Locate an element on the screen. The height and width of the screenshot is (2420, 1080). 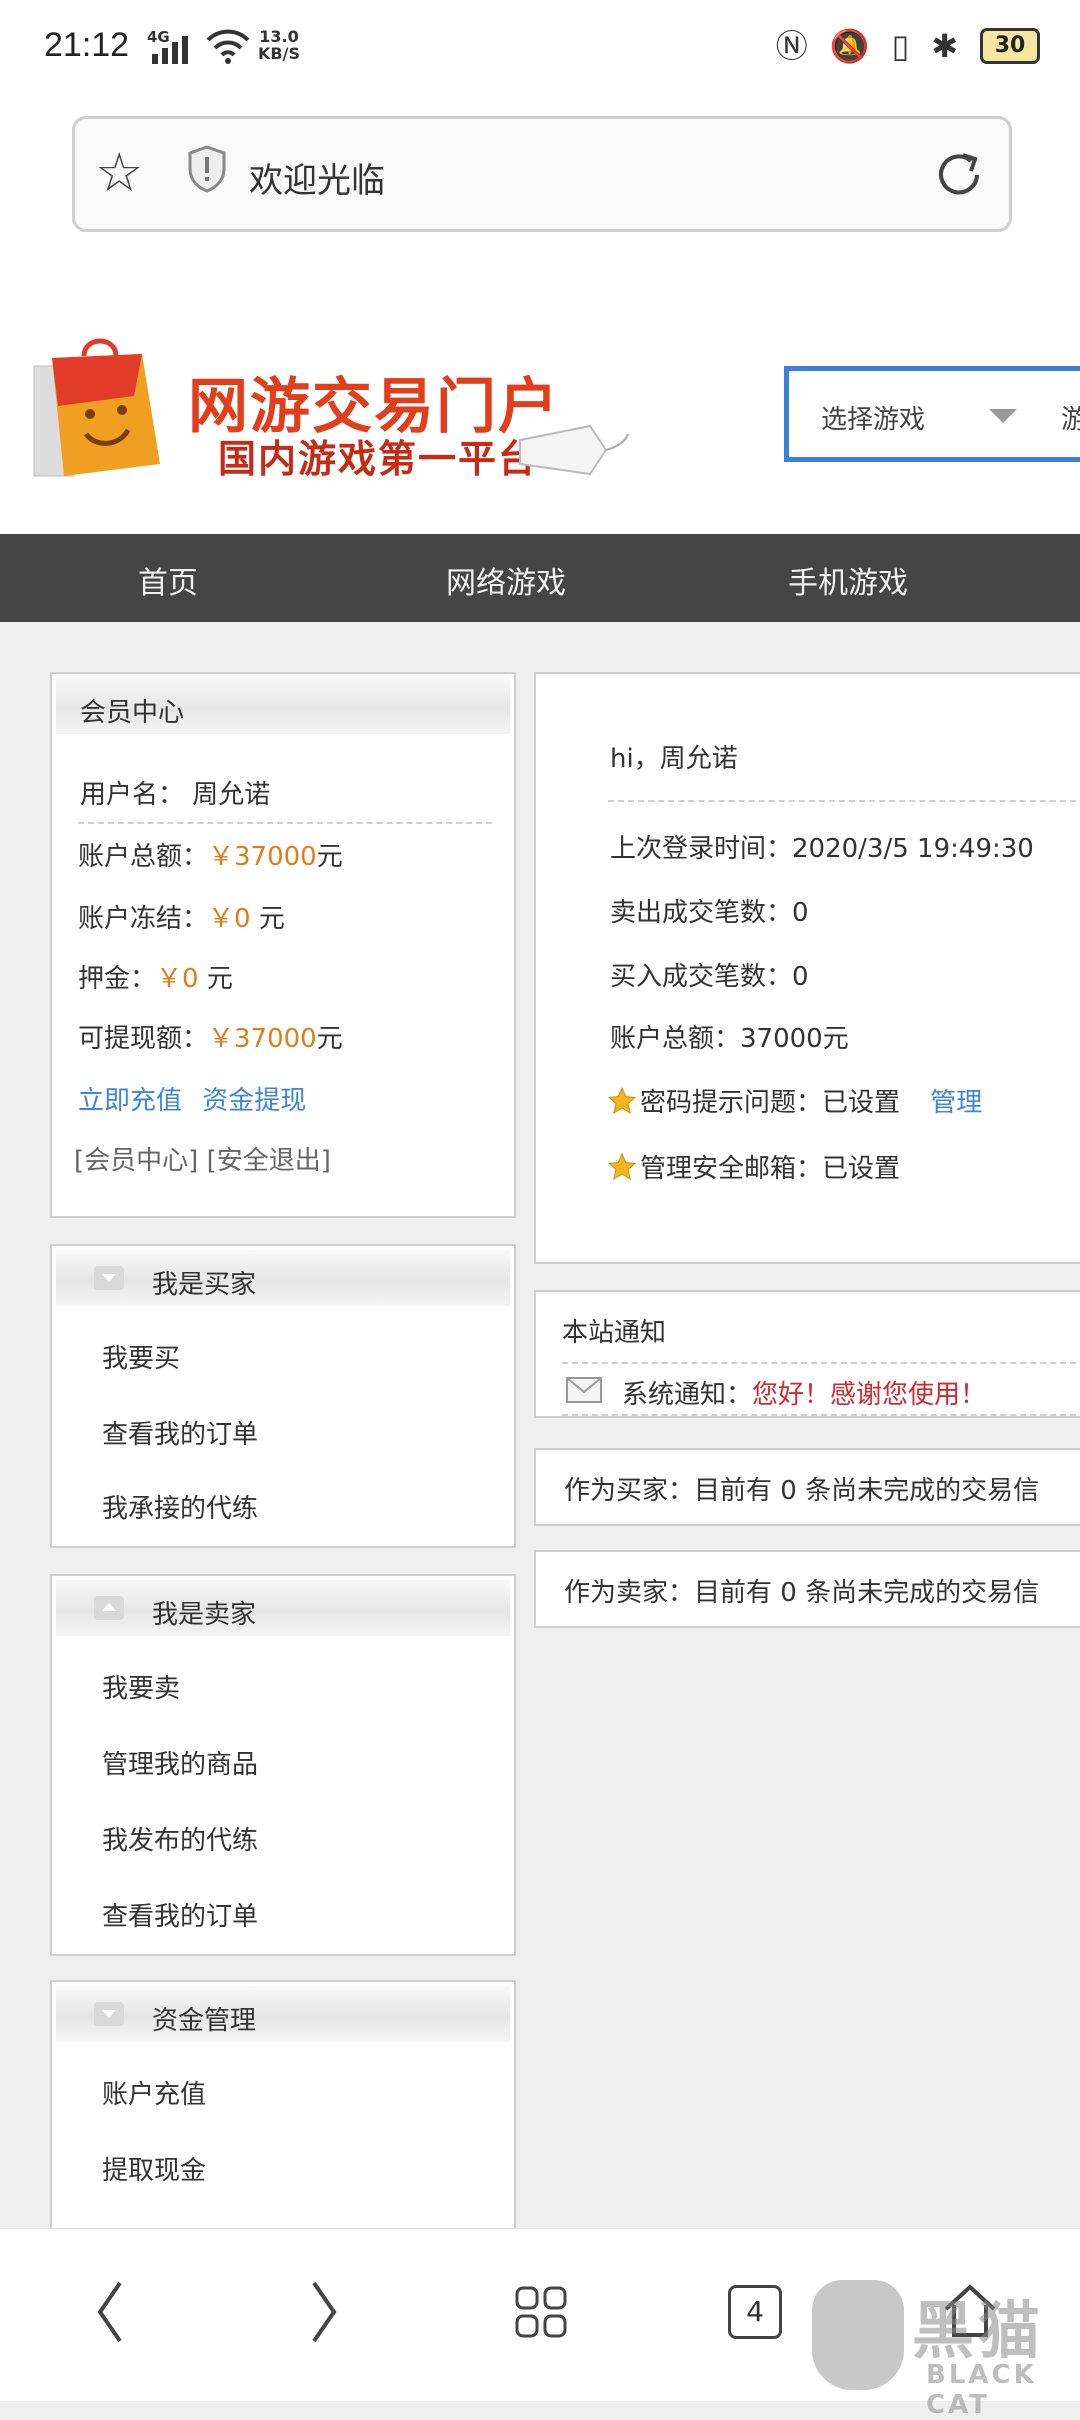
price-tag-icon is located at coordinates (574, 450).